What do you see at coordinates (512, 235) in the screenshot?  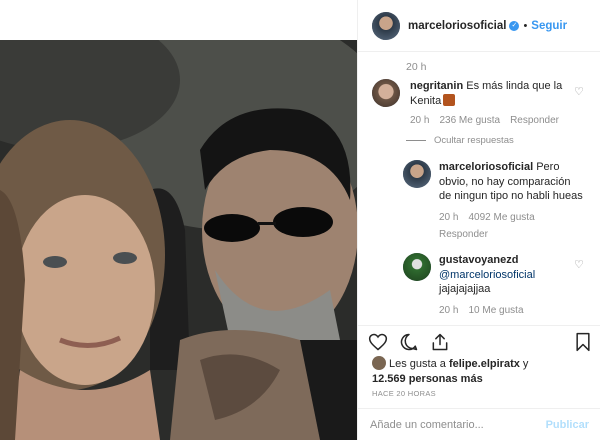 I see `reply-meta-2: Responder` at bounding box center [512, 235].